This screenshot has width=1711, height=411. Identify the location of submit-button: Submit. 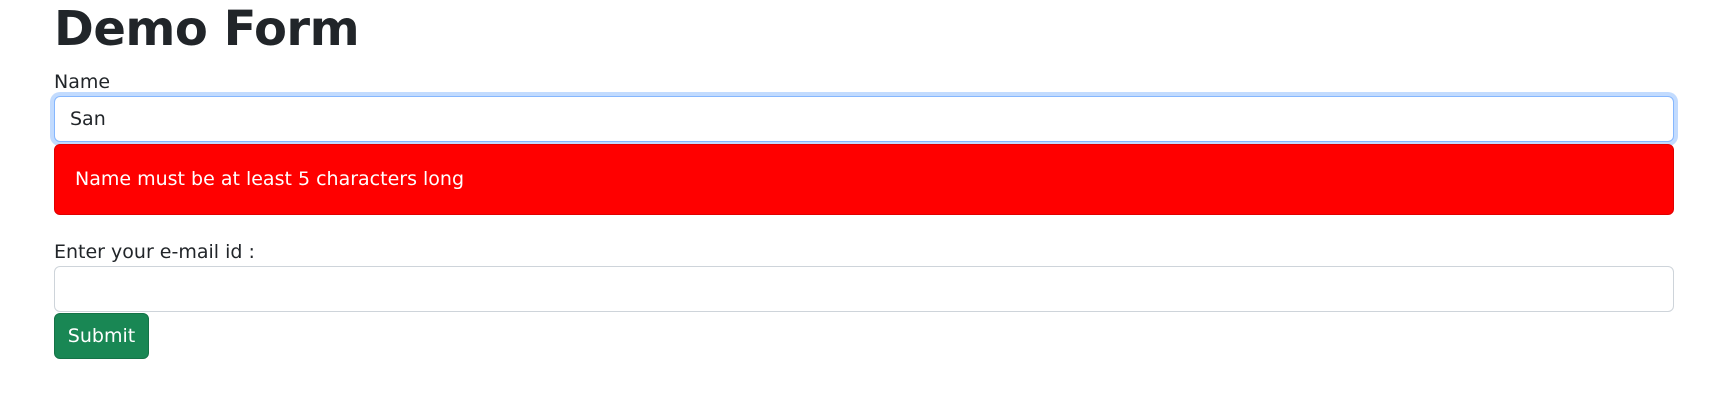
(101, 336).